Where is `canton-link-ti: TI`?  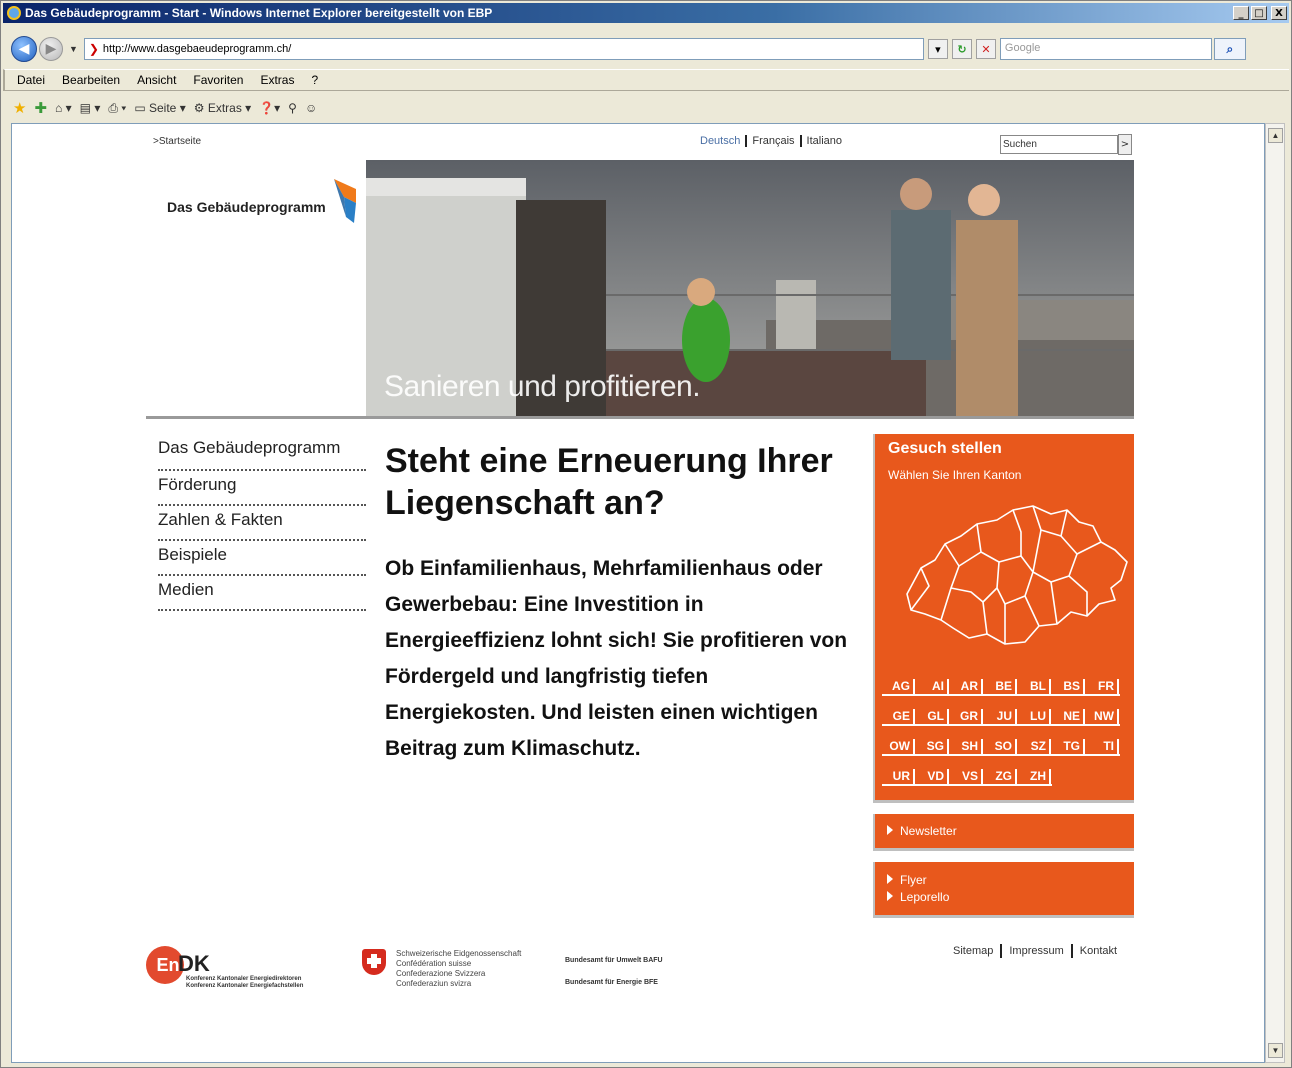 canton-link-ti: TI is located at coordinates (1103, 747).